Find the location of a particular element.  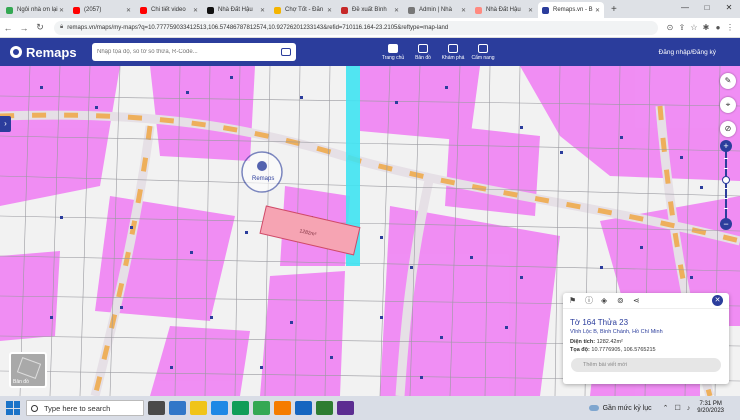

location-icon: ⊙ is located at coordinates (670, 27).